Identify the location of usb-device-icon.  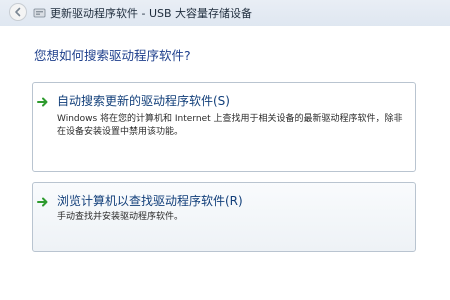
(39, 13).